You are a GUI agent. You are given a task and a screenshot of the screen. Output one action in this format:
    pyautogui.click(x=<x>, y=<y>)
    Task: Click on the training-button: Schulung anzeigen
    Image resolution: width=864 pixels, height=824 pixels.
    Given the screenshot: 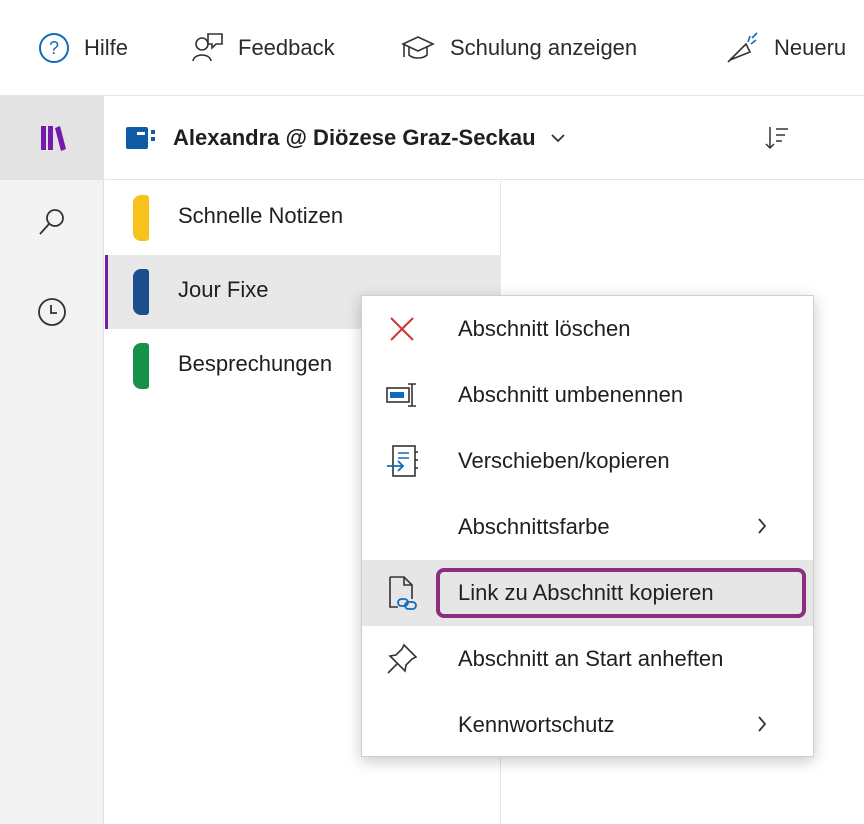 What is the action you would take?
    pyautogui.click(x=518, y=48)
    